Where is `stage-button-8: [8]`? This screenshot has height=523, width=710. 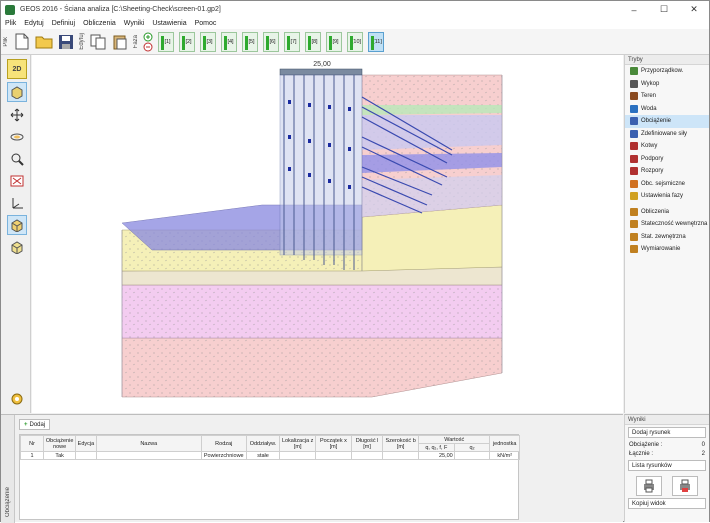 stage-button-8: [8] is located at coordinates (312, 41).